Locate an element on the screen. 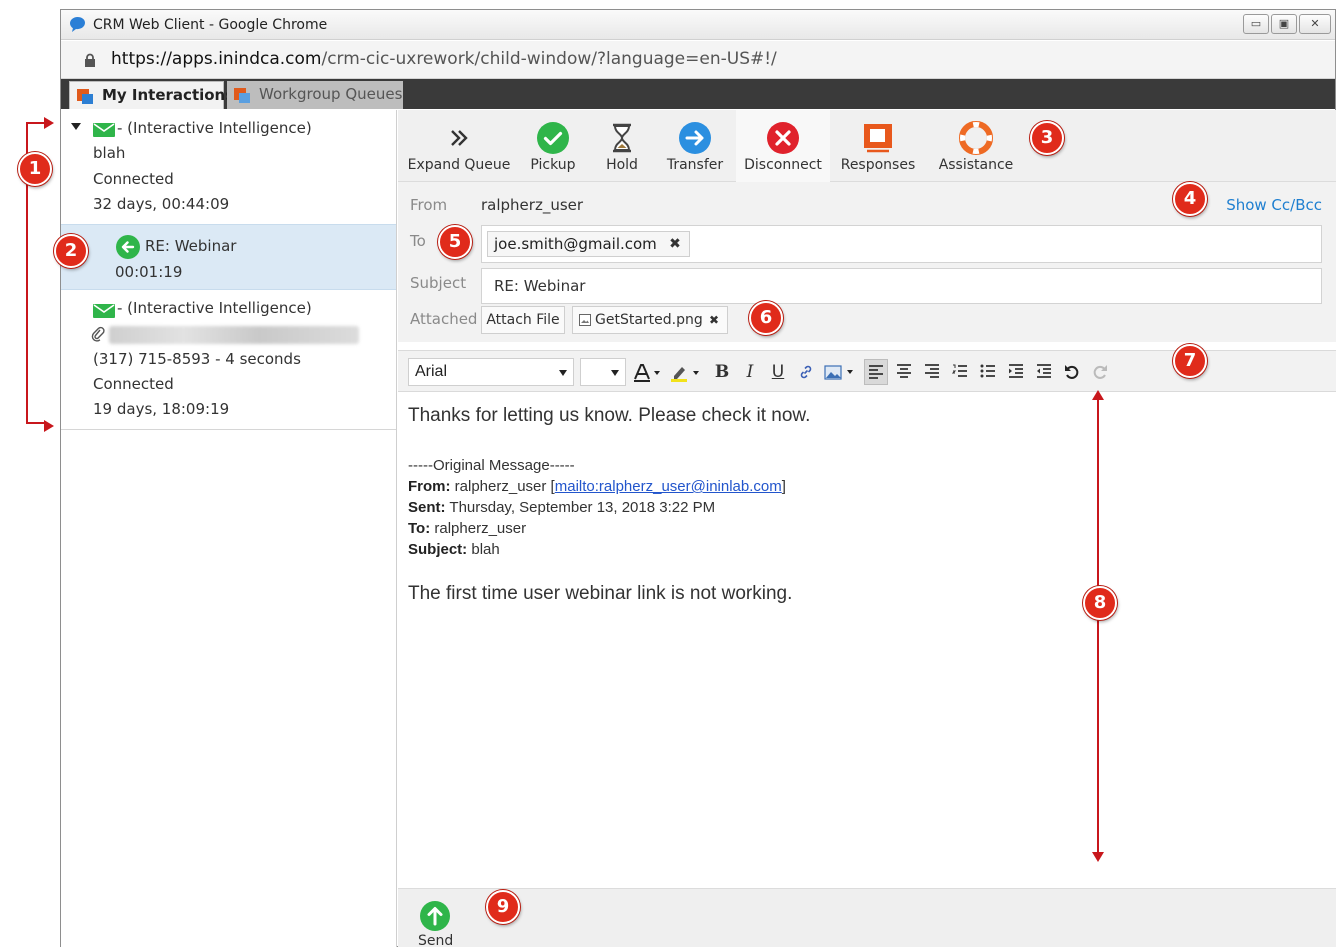 The width and height of the screenshot is (1340, 947). interaction-duration: 00:01:19 is located at coordinates (149, 272).